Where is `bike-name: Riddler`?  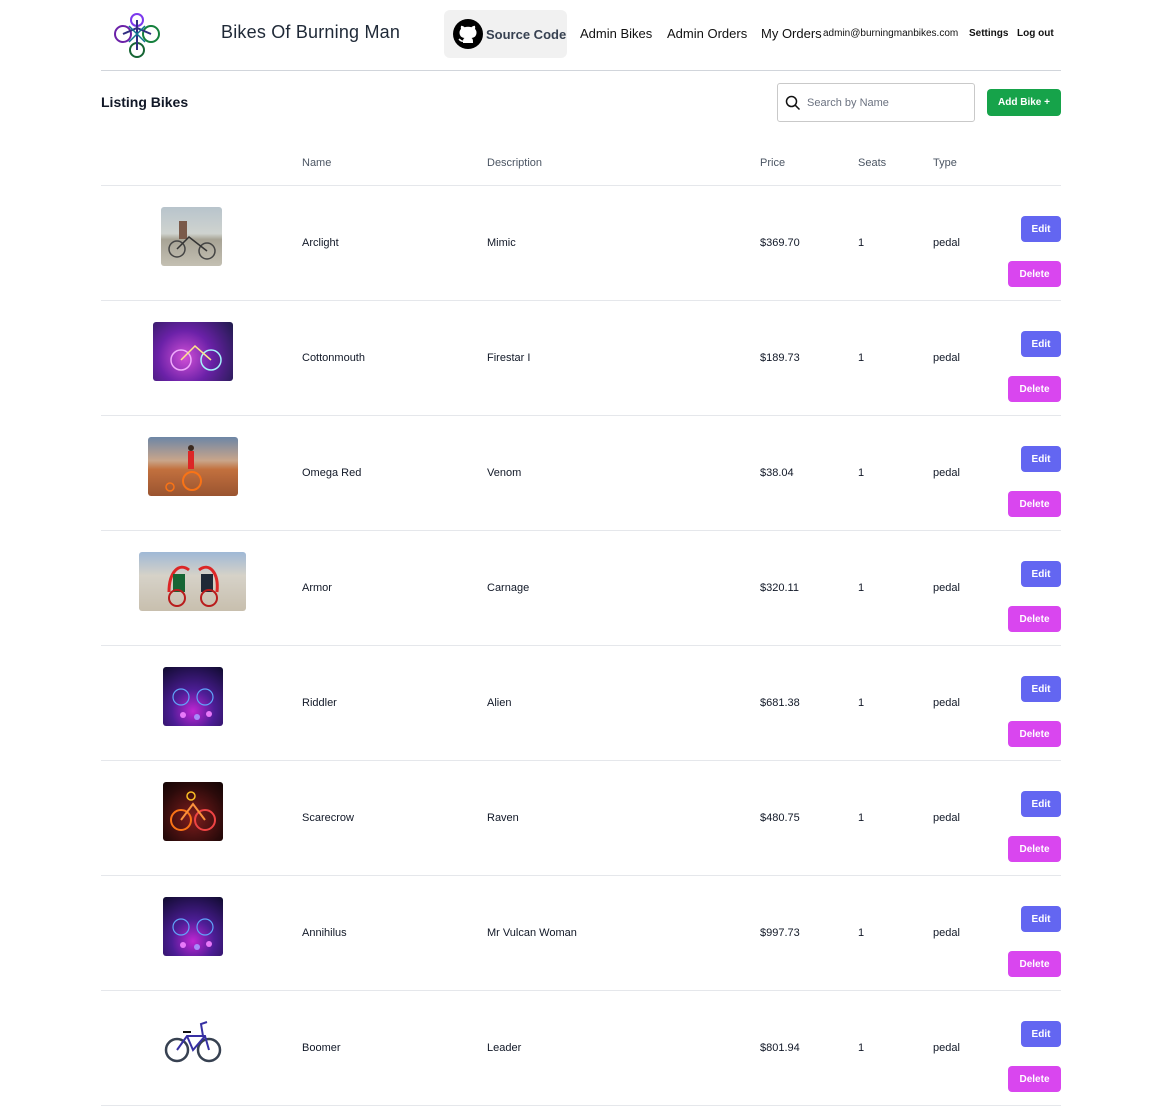 bike-name: Riddler is located at coordinates (319, 703).